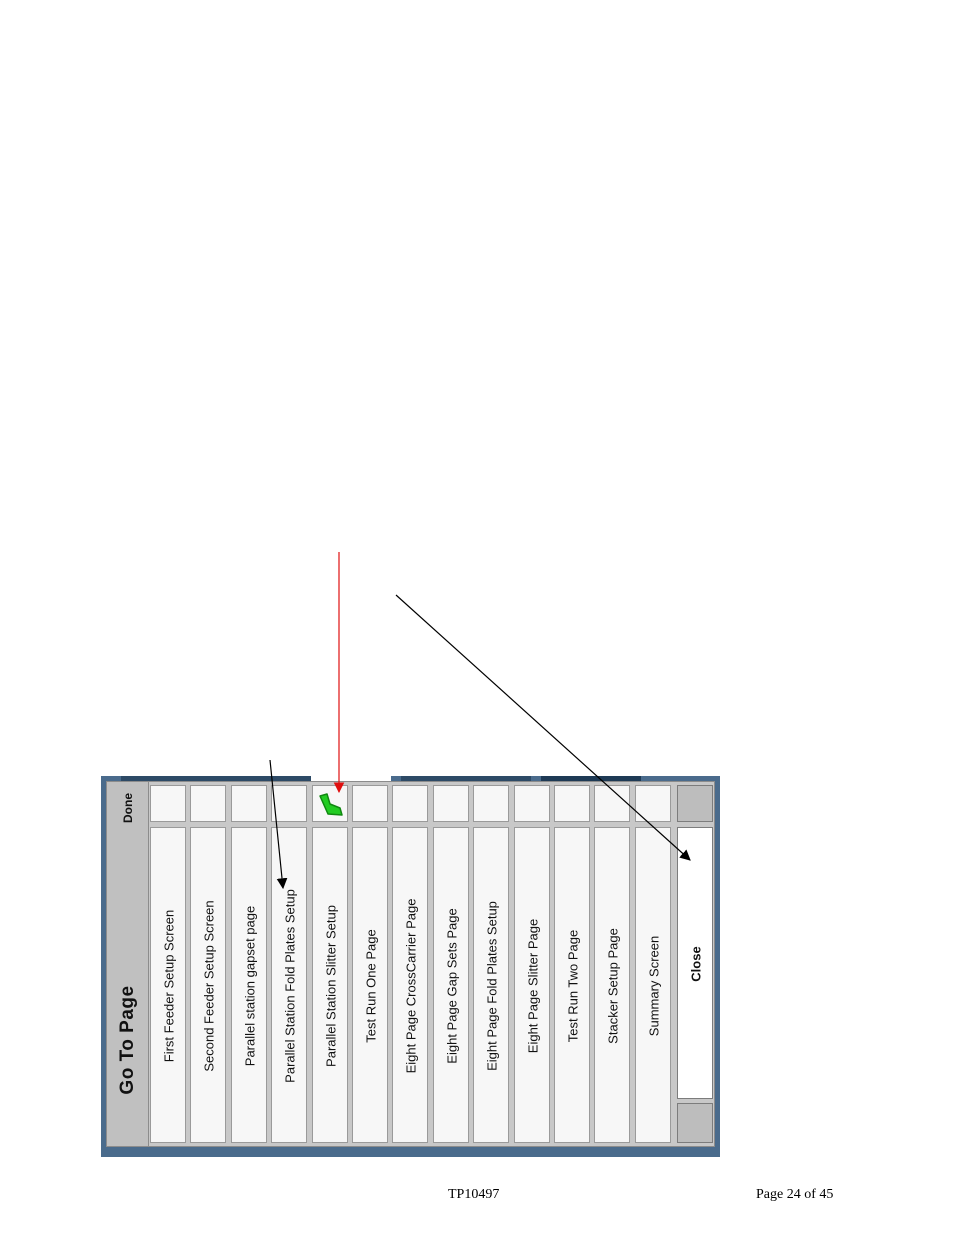  I want to click on page-list-item: Stacker Setup Page, so click(612, 964).